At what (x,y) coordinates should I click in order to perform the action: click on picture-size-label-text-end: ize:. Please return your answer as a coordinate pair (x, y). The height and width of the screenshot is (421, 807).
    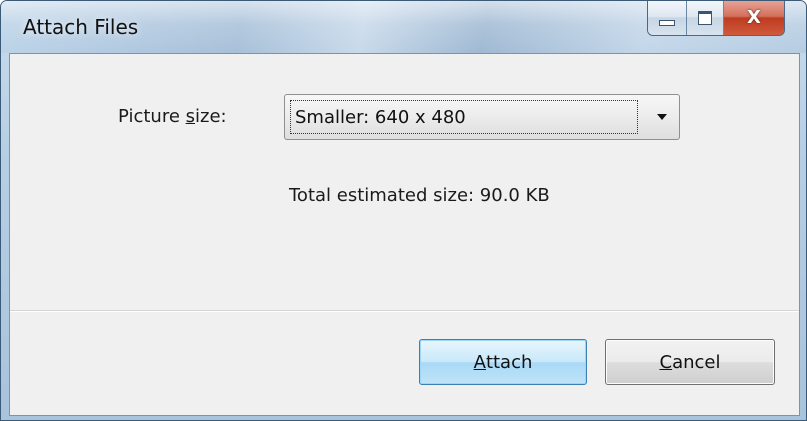
    Looking at the image, I should click on (211, 116).